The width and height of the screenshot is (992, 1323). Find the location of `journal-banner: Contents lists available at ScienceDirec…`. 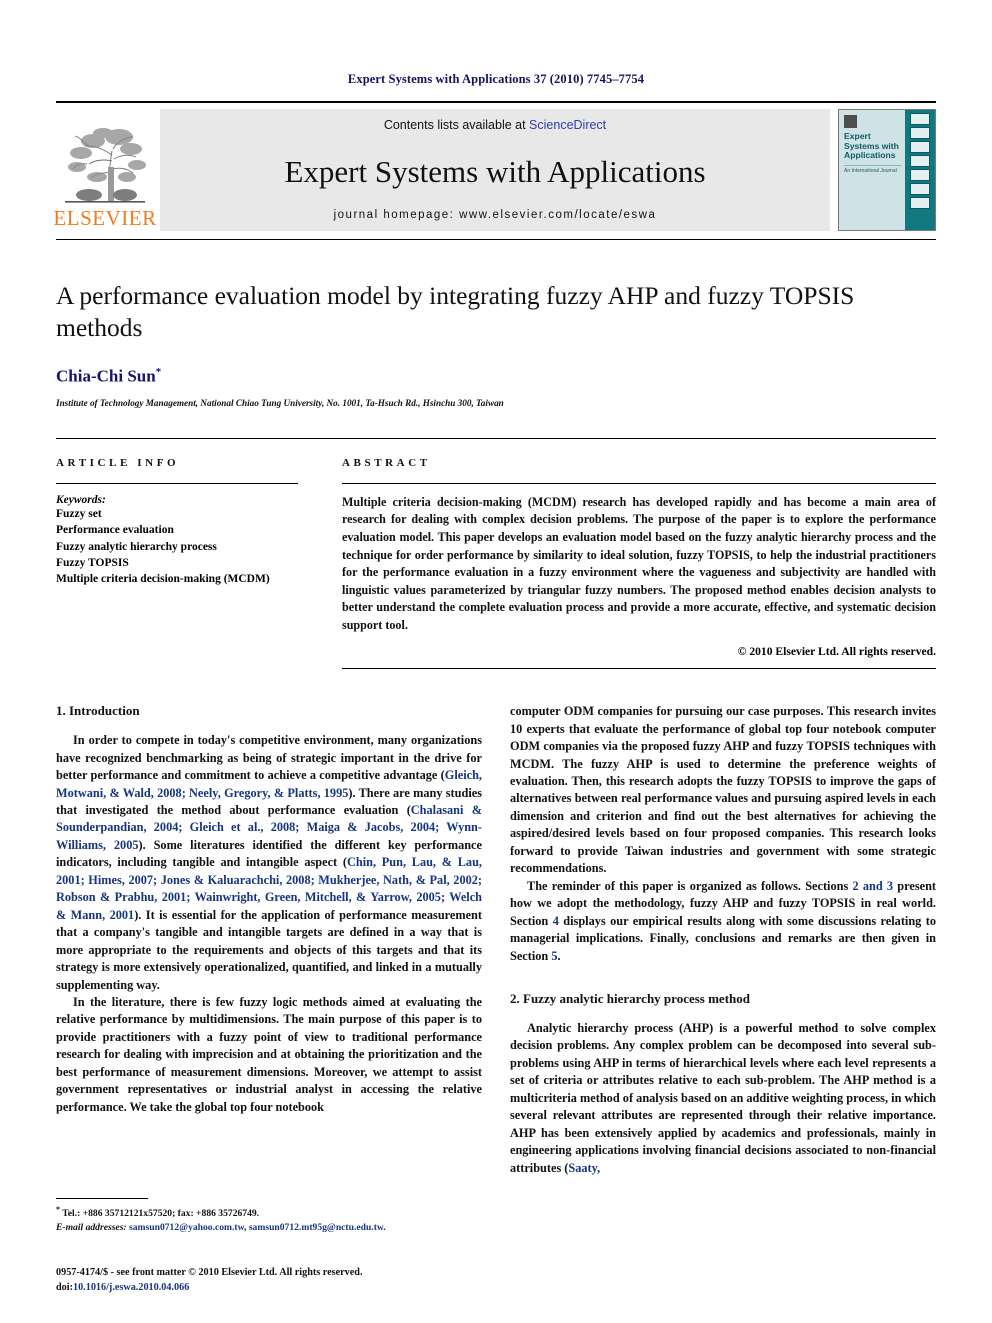

journal-banner: Contents lists available at ScienceDirec… is located at coordinates (495, 170).